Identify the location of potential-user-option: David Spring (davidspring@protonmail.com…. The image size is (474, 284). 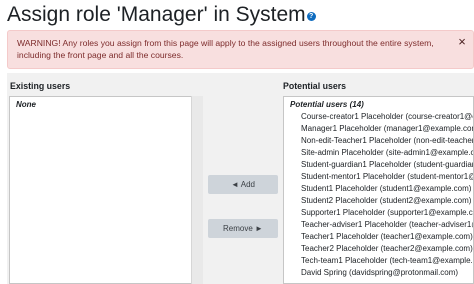
(387, 273).